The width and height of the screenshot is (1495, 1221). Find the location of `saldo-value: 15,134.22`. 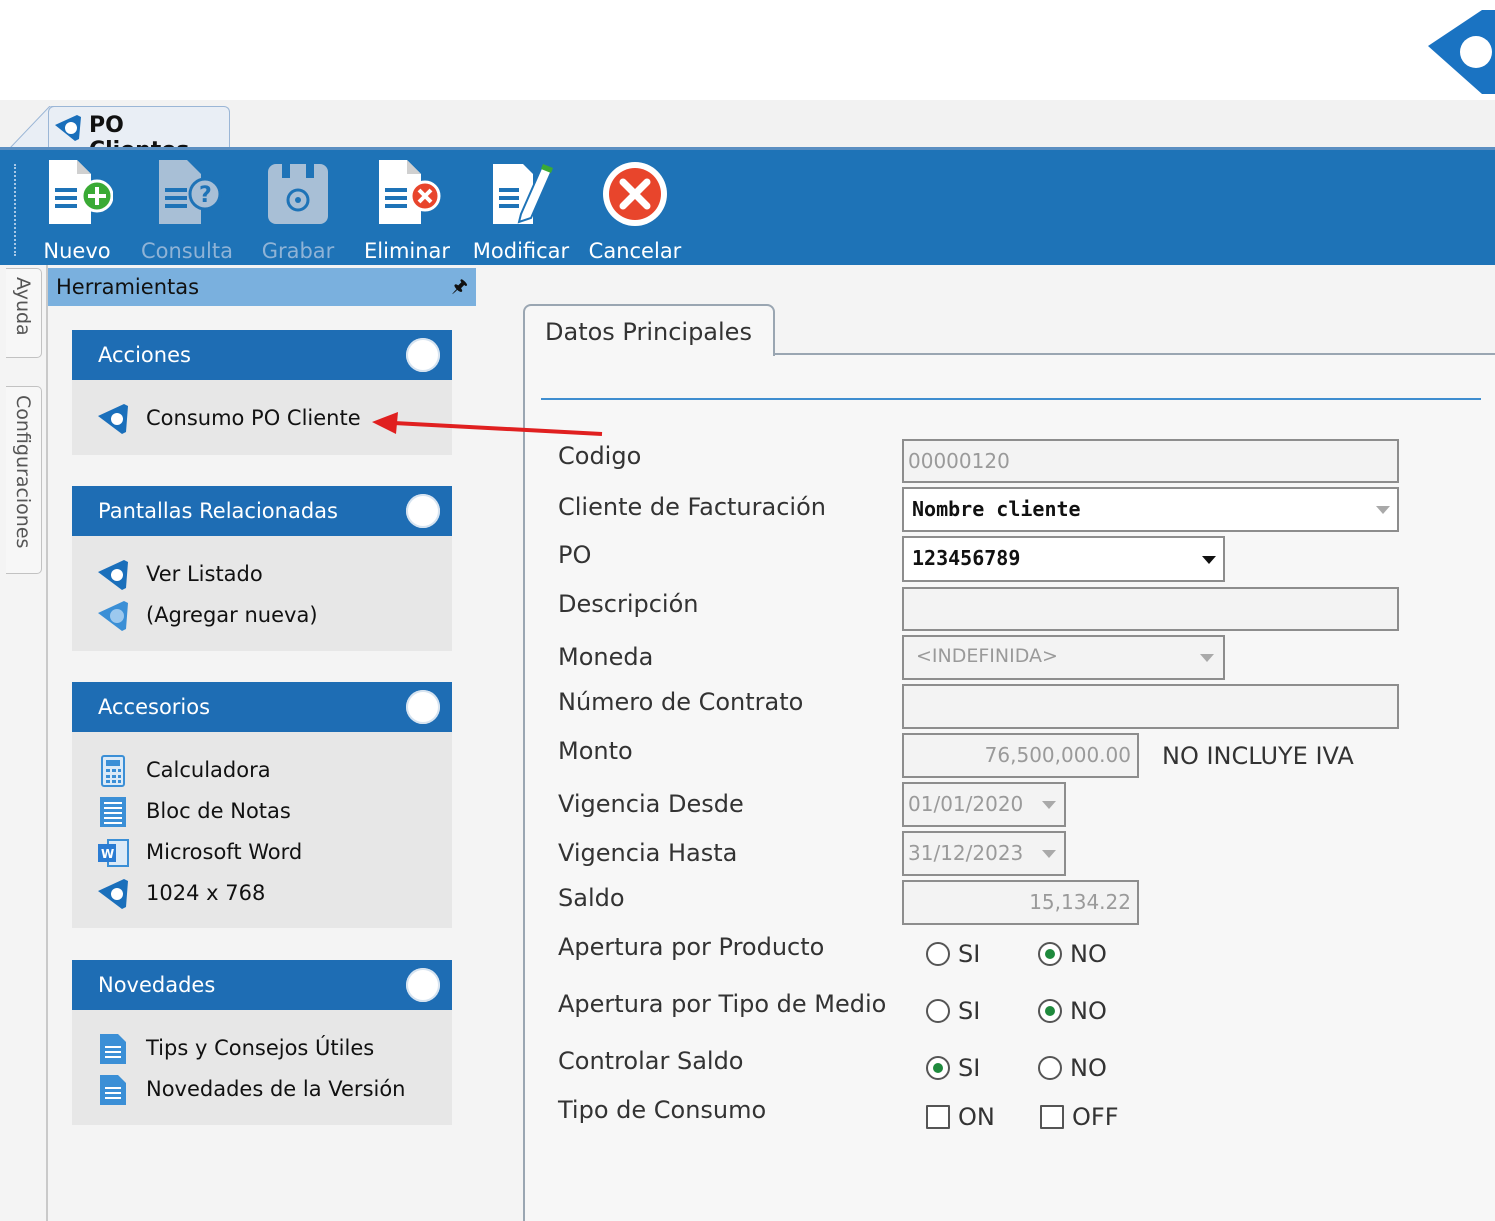

saldo-value: 15,134.22 is located at coordinates (1080, 902).